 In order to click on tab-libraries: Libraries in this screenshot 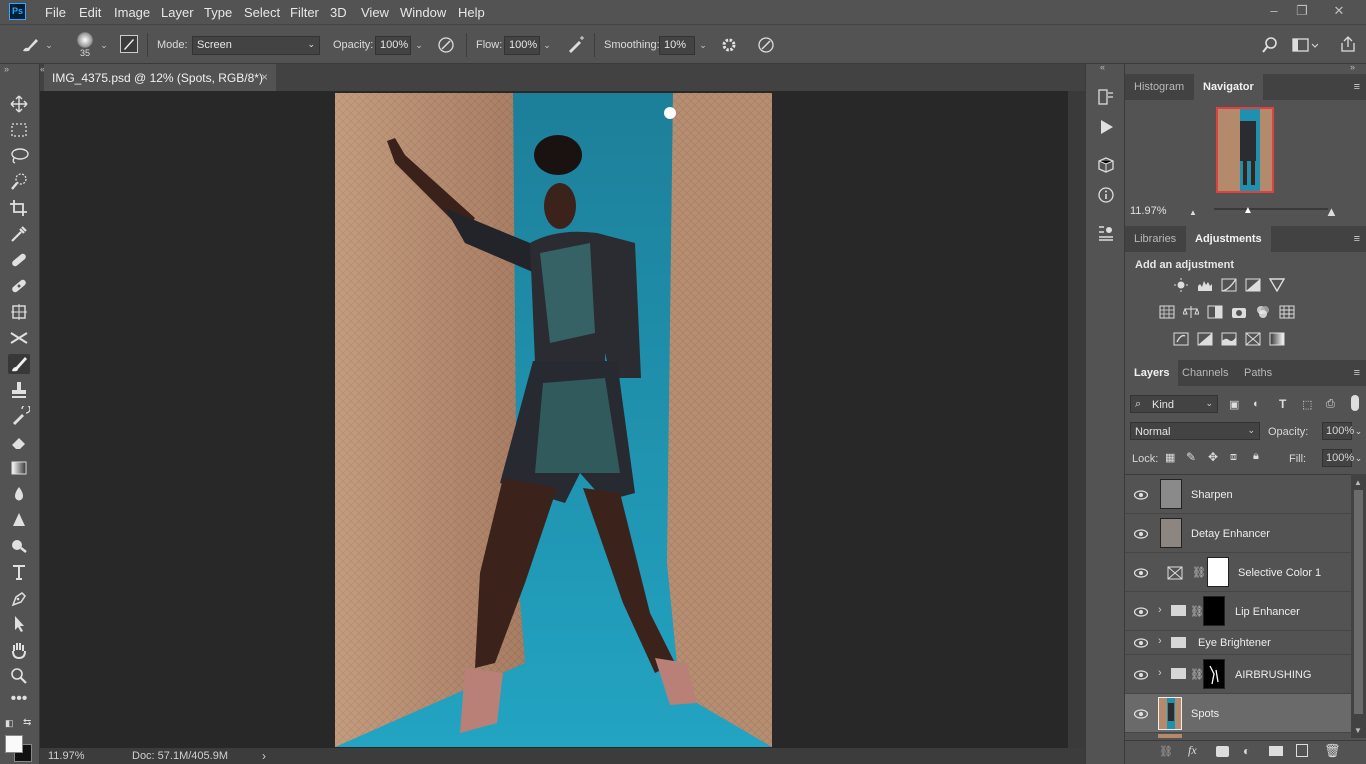, I will do `click(1155, 239)`.